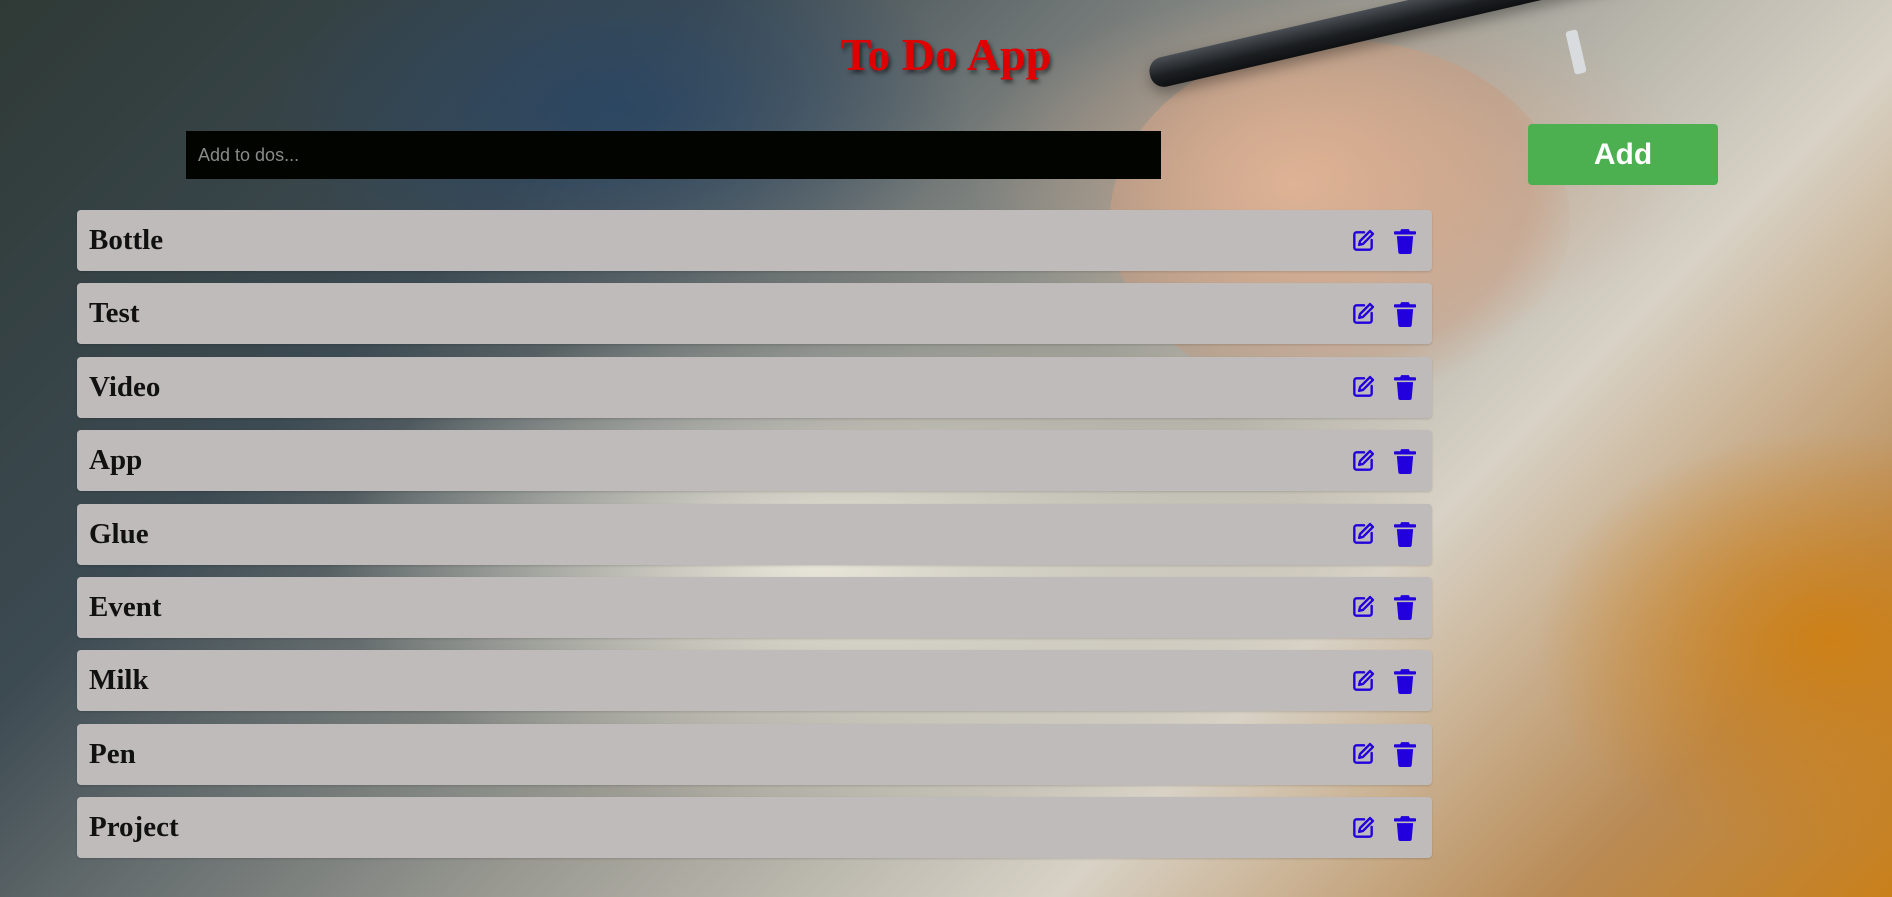  I want to click on todo-item: Bottle, so click(754, 240).